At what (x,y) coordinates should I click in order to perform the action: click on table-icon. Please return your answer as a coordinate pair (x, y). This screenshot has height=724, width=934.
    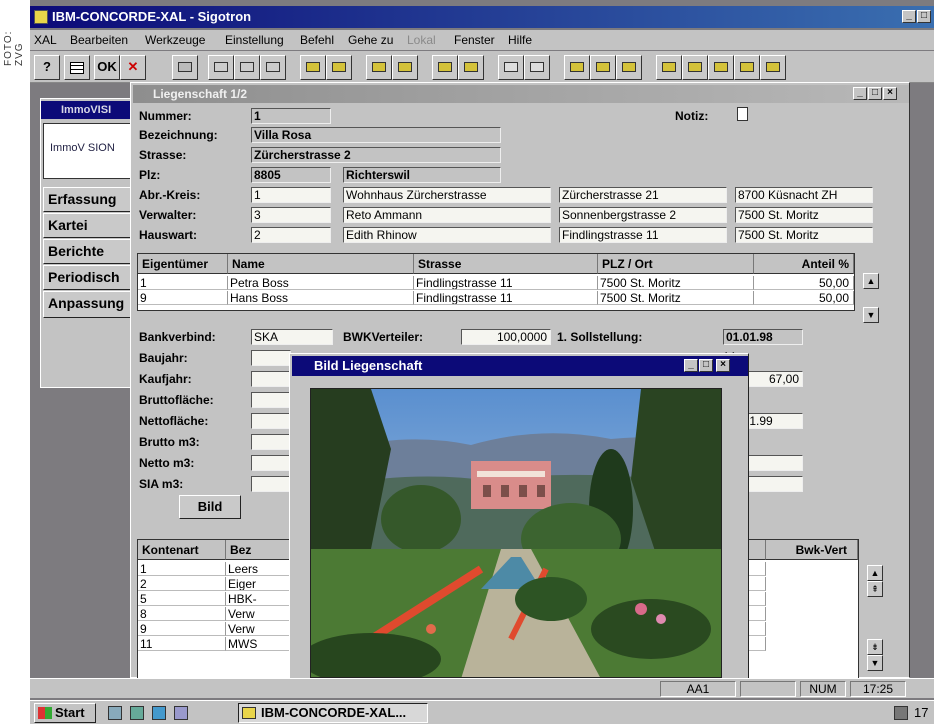
    Looking at the image, I should click on (77, 67).